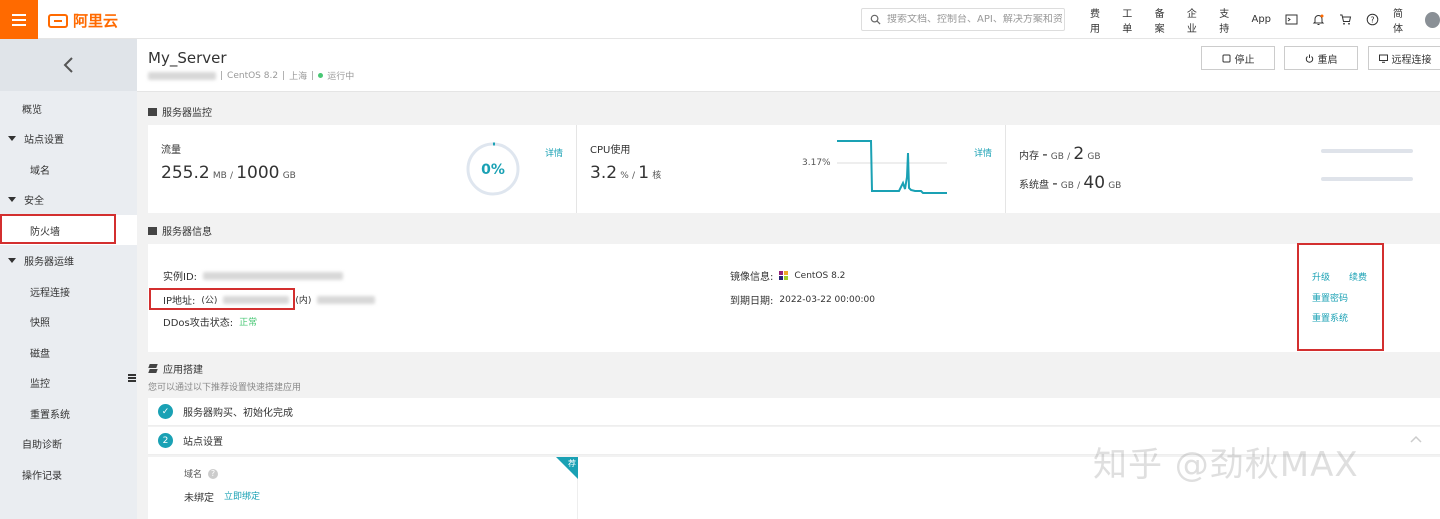 The width and height of the screenshot is (1440, 519). Describe the element at coordinates (68, 200) in the screenshot. I see `sidebar-item: 安全` at that location.